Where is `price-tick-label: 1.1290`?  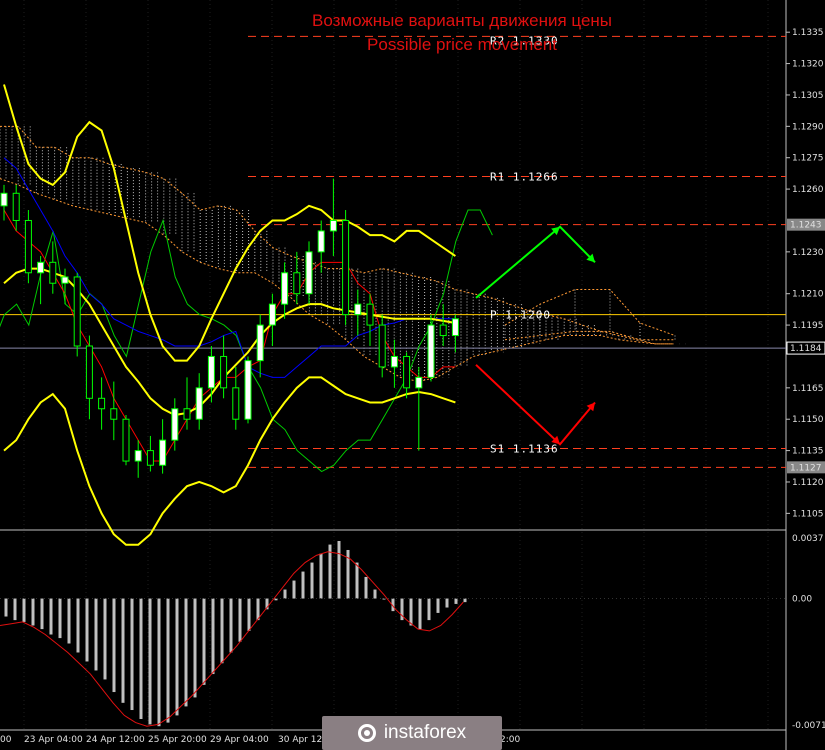
price-tick-label: 1.1290 is located at coordinates (808, 127).